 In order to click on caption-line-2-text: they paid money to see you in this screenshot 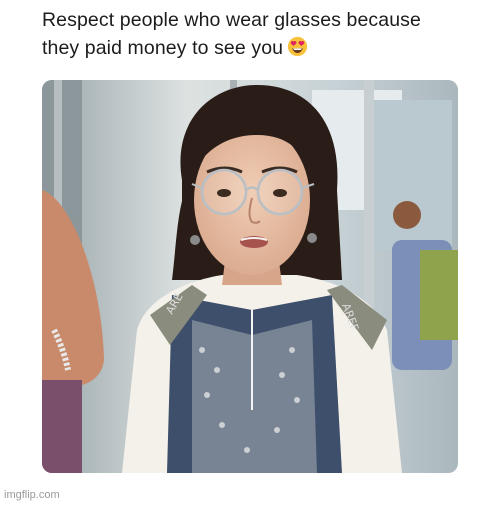, I will do `click(163, 48)`.